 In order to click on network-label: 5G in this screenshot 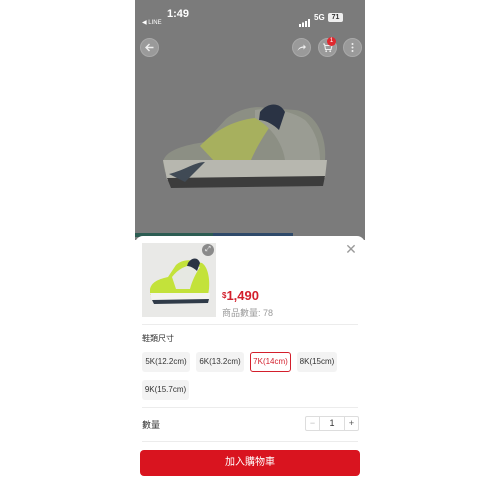, I will do `click(319, 17)`.